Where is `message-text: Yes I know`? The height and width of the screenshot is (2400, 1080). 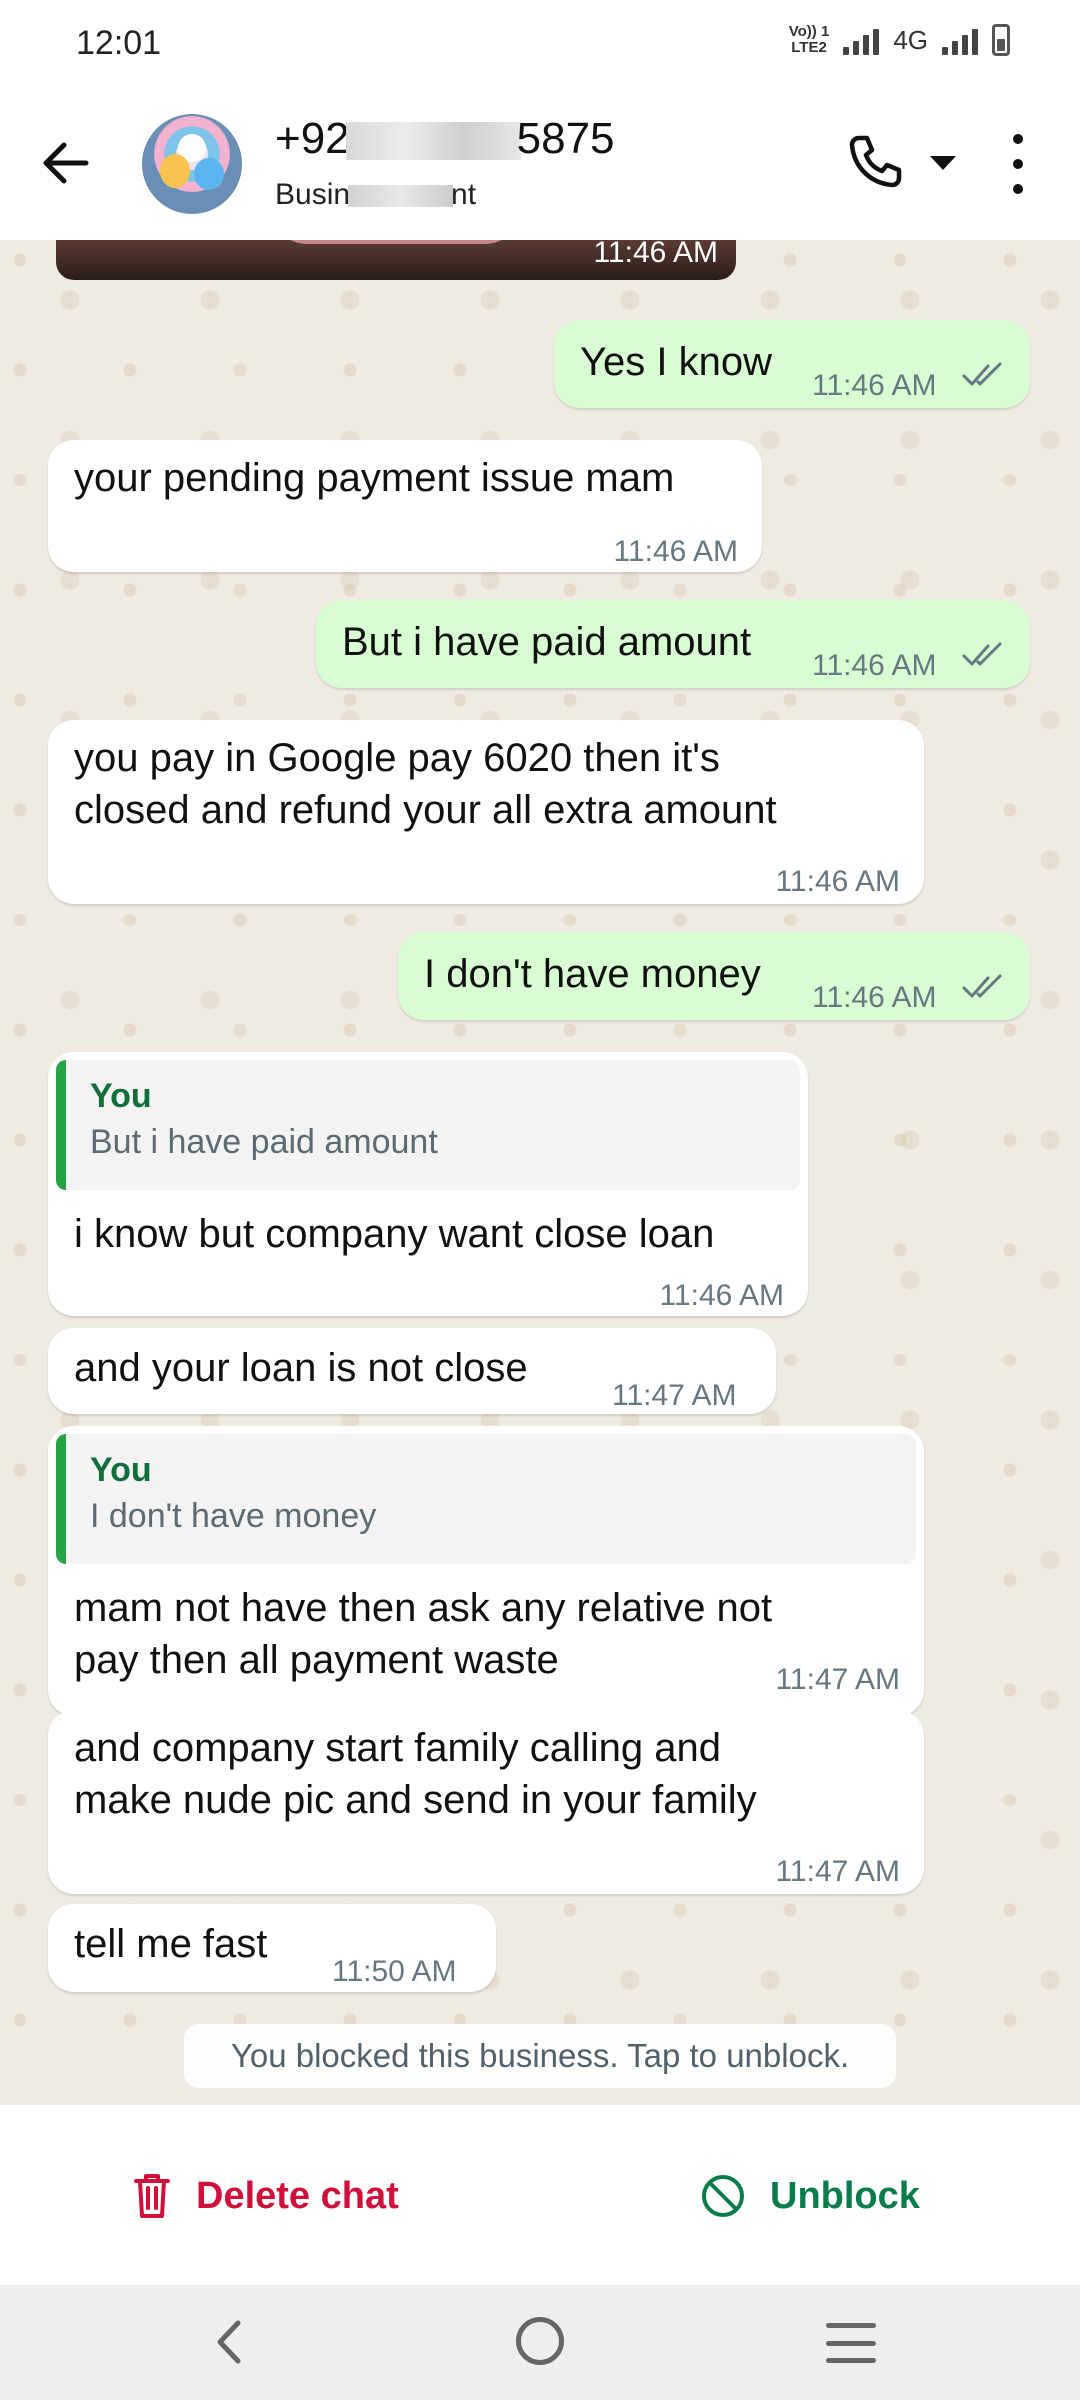 message-text: Yes I know is located at coordinates (676, 362).